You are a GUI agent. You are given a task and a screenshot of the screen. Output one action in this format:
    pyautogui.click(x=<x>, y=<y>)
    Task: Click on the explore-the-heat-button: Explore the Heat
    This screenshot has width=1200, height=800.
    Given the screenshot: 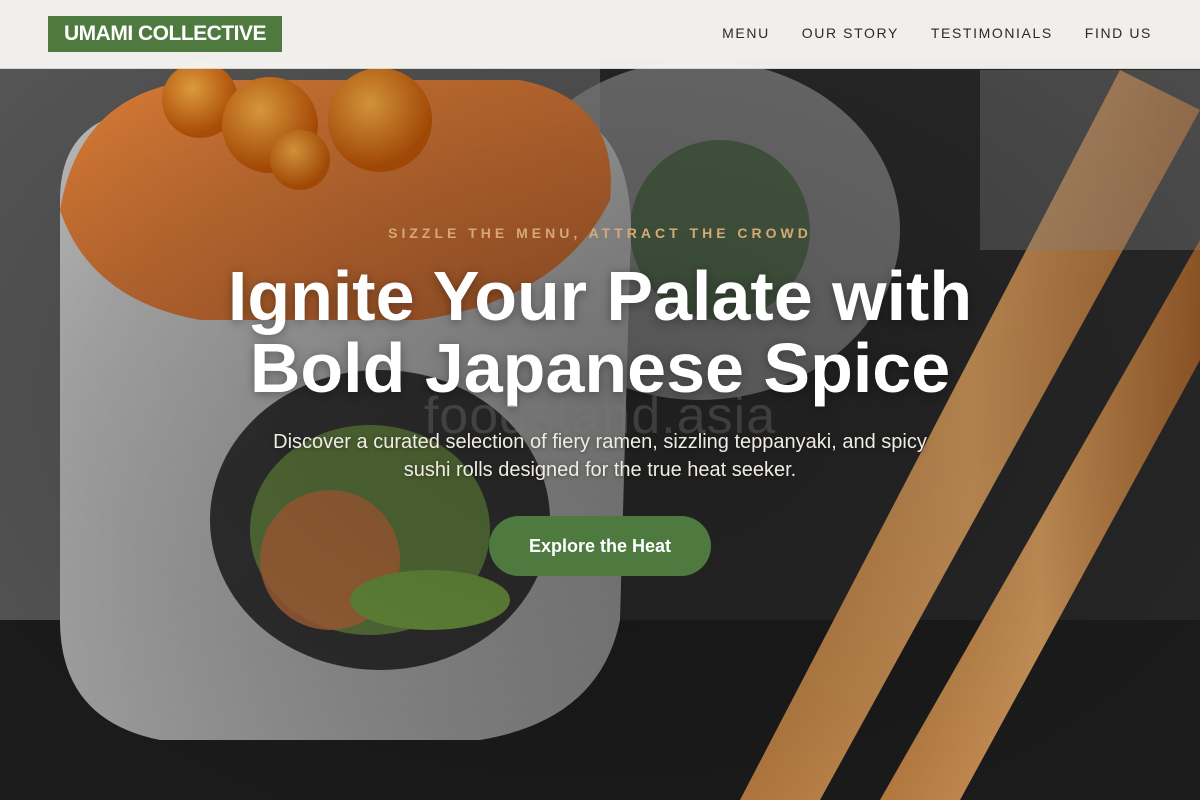 What is the action you would take?
    pyautogui.click(x=600, y=546)
    